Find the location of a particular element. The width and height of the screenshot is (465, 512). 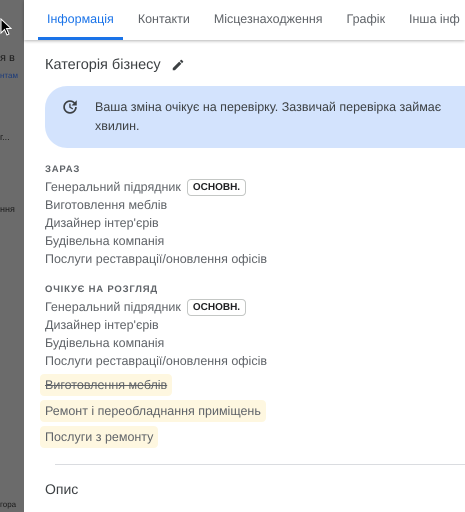

section-title: Опис is located at coordinates (62, 489).